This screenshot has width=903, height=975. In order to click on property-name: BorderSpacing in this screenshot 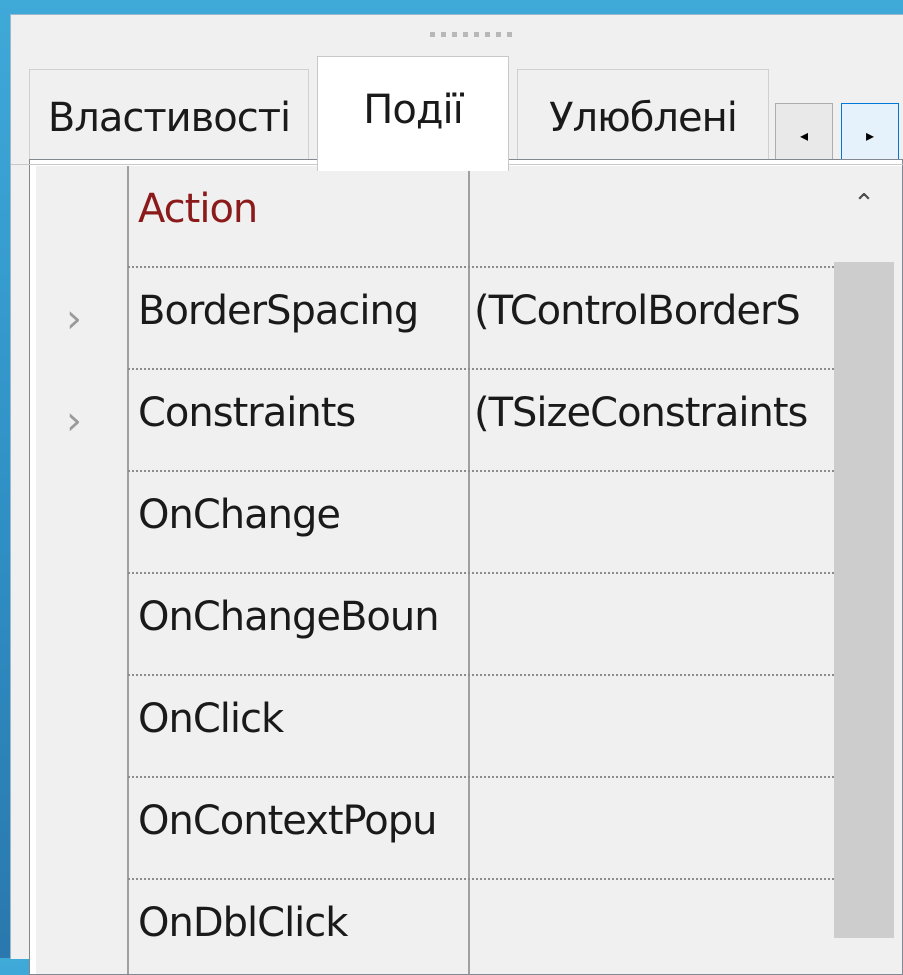, I will do `click(278, 311)`.